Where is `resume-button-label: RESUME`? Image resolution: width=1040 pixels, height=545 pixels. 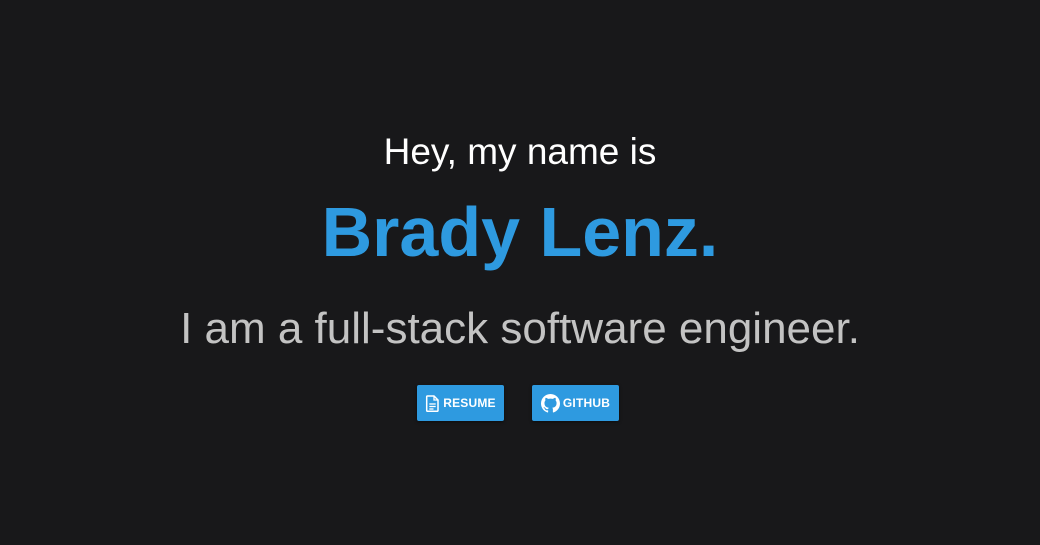
resume-button-label: RESUME is located at coordinates (469, 403).